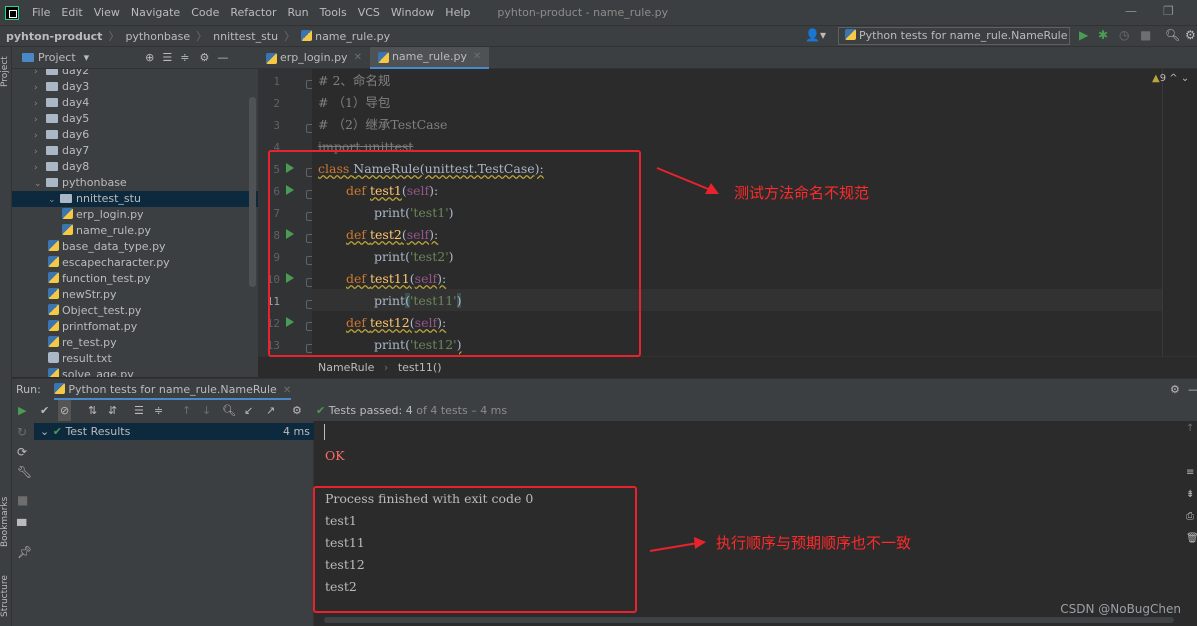 The image size is (1197, 626). What do you see at coordinates (135, 295) in the screenshot?
I see `tree-item: newStr.py` at bounding box center [135, 295].